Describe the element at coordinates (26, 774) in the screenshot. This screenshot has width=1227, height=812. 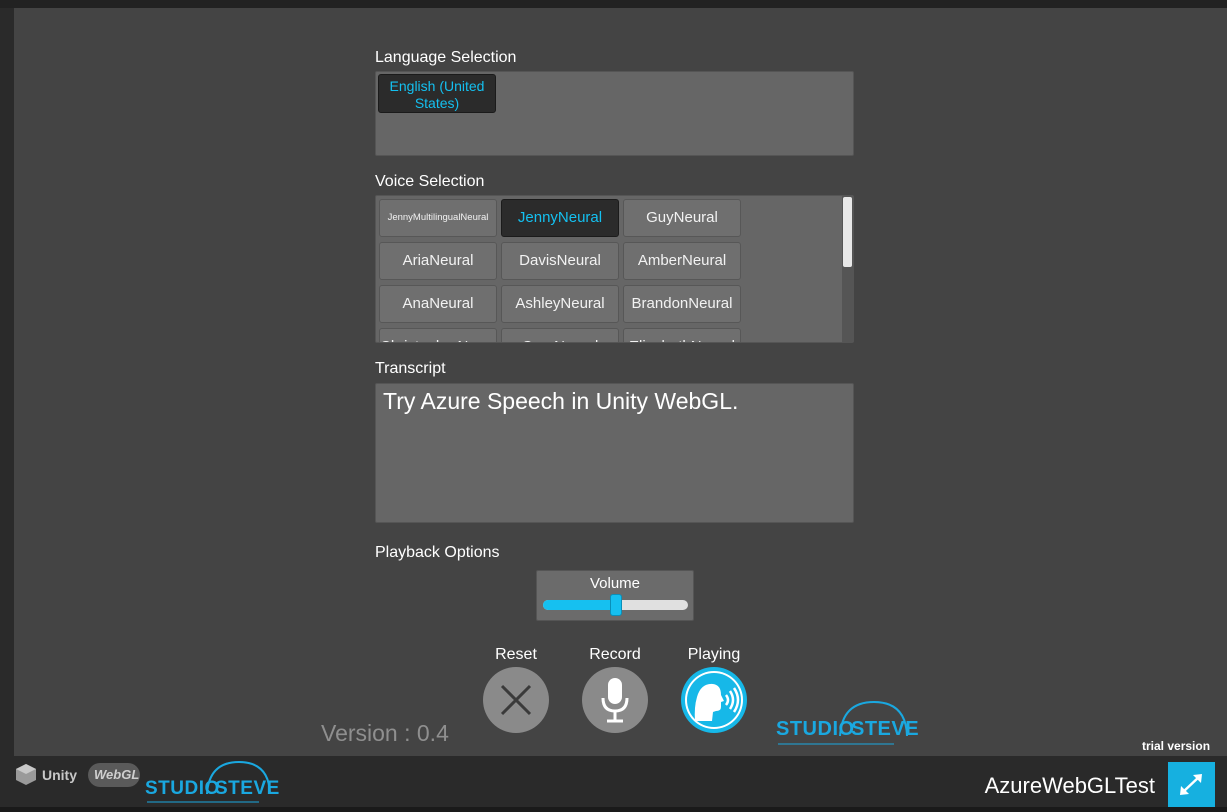
I see `unity-cube-icon` at that location.